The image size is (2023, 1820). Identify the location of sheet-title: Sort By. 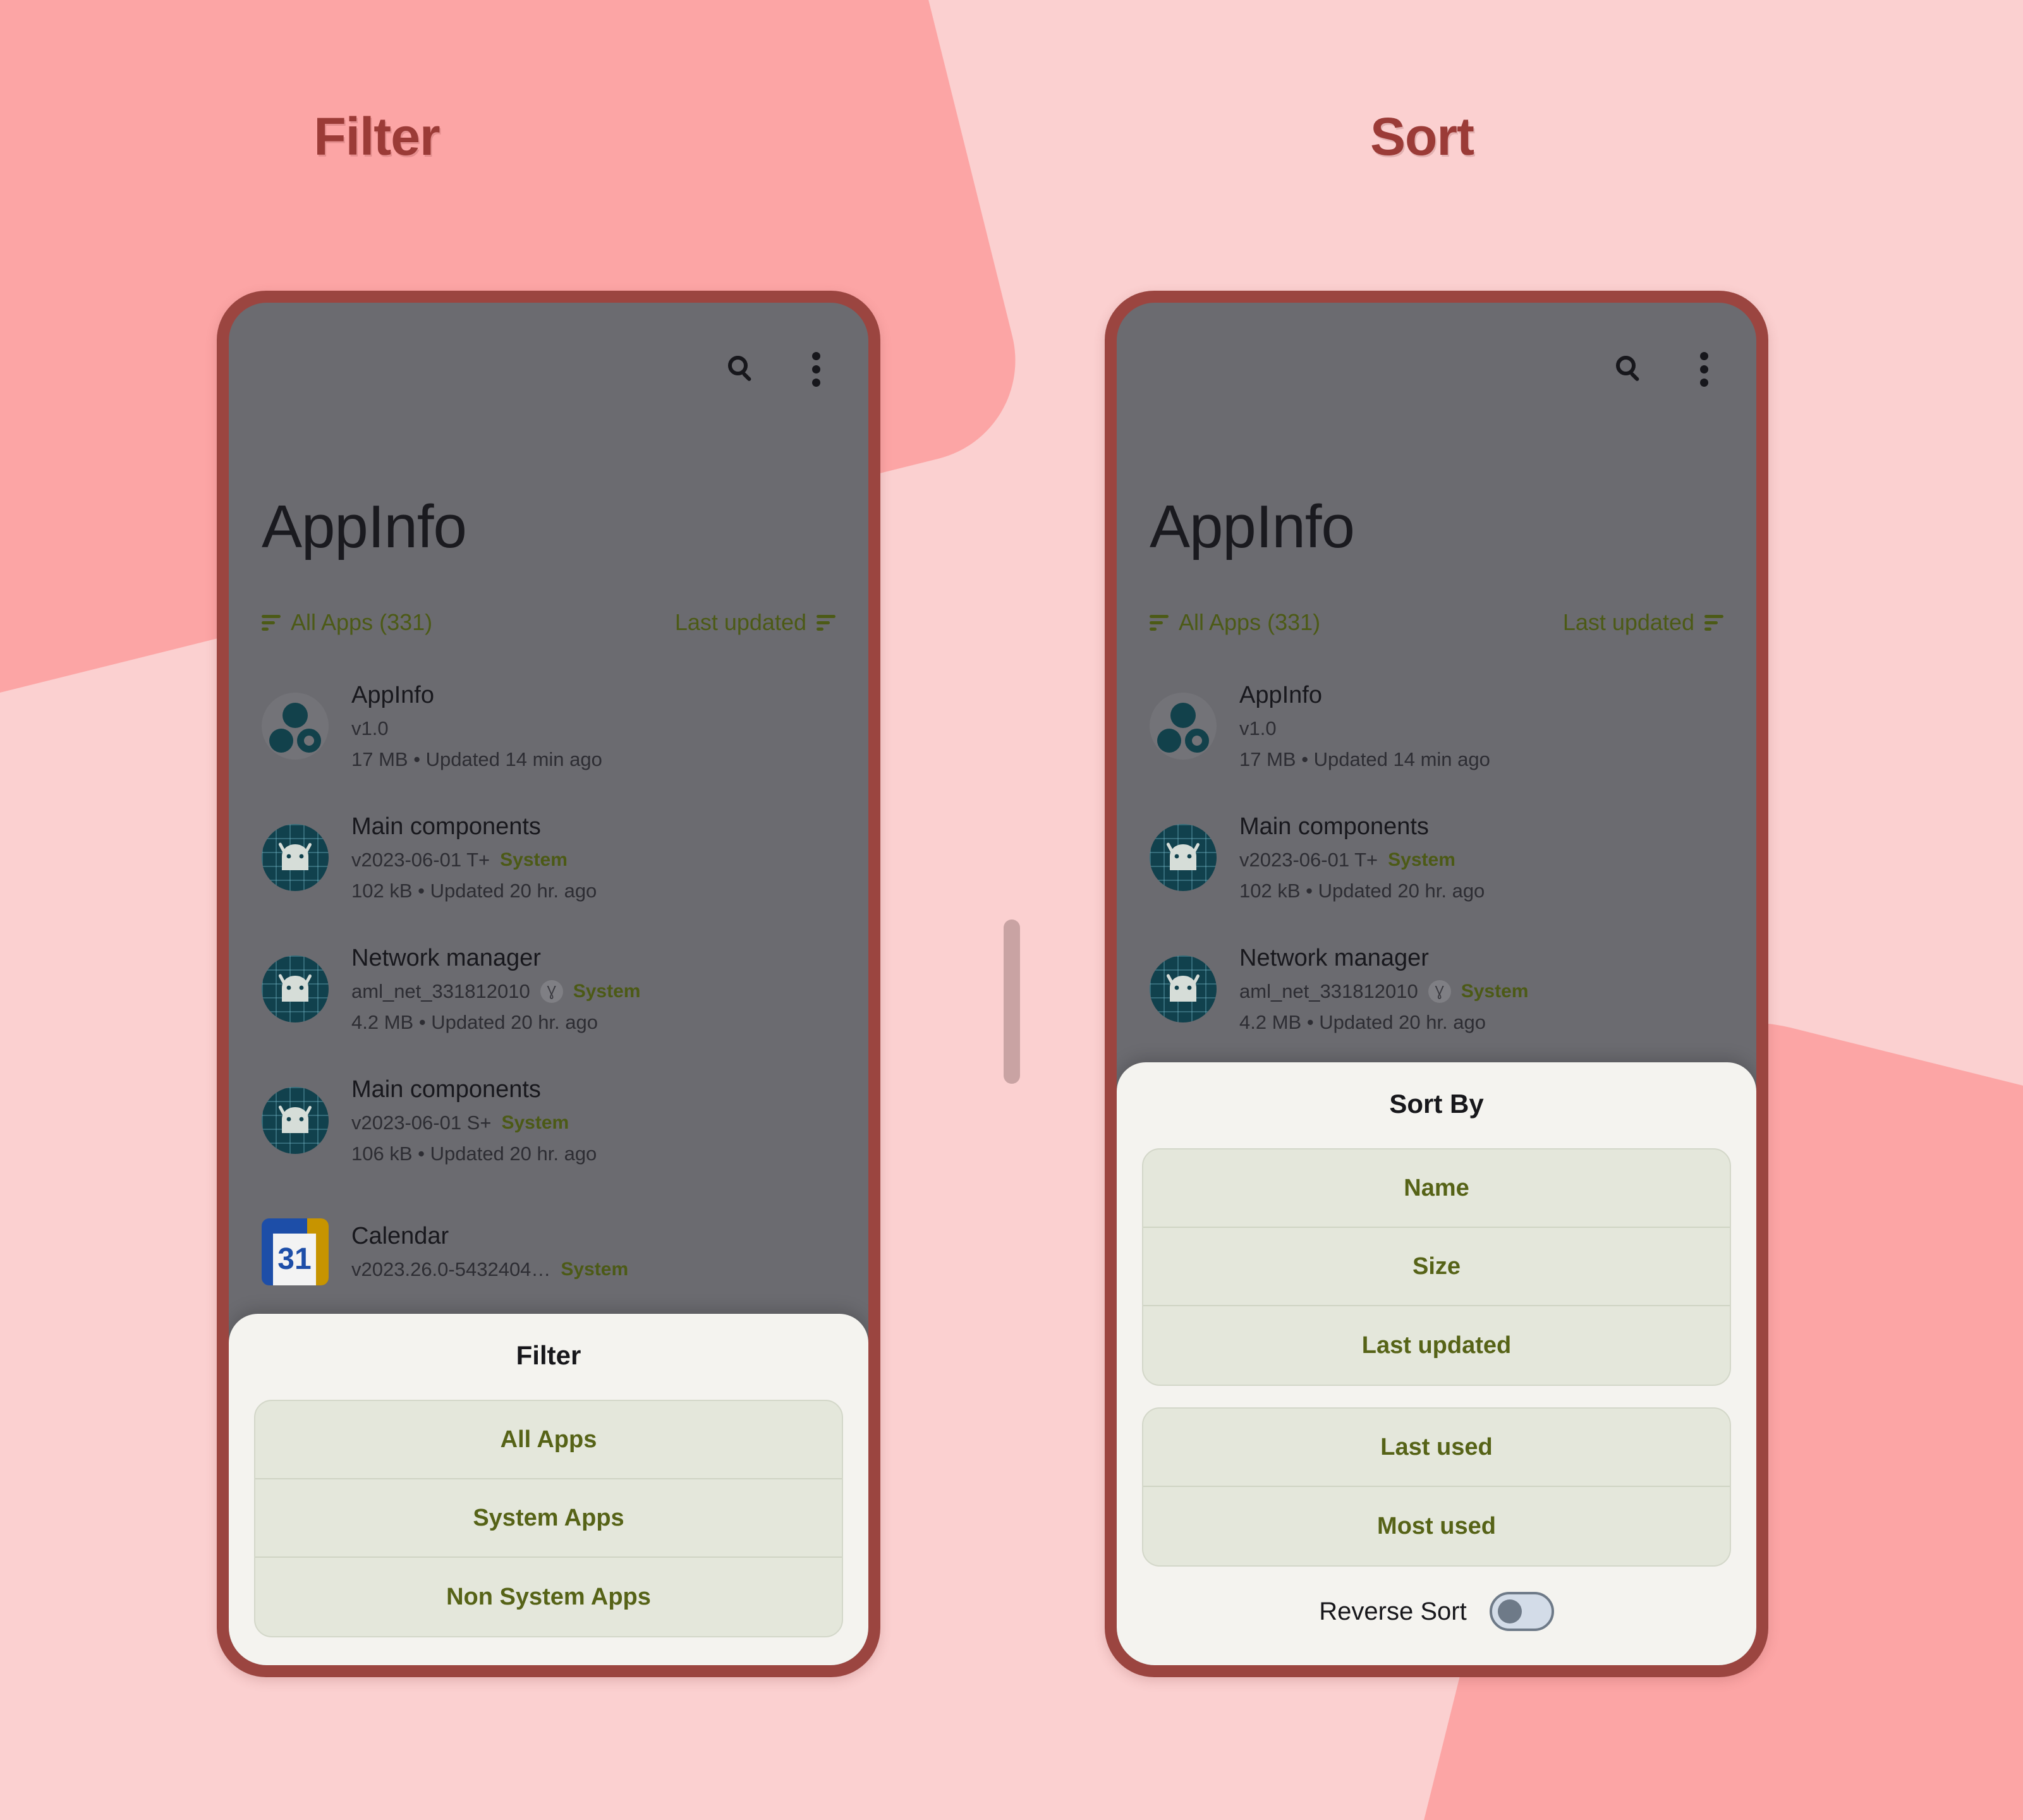
(1436, 1104).